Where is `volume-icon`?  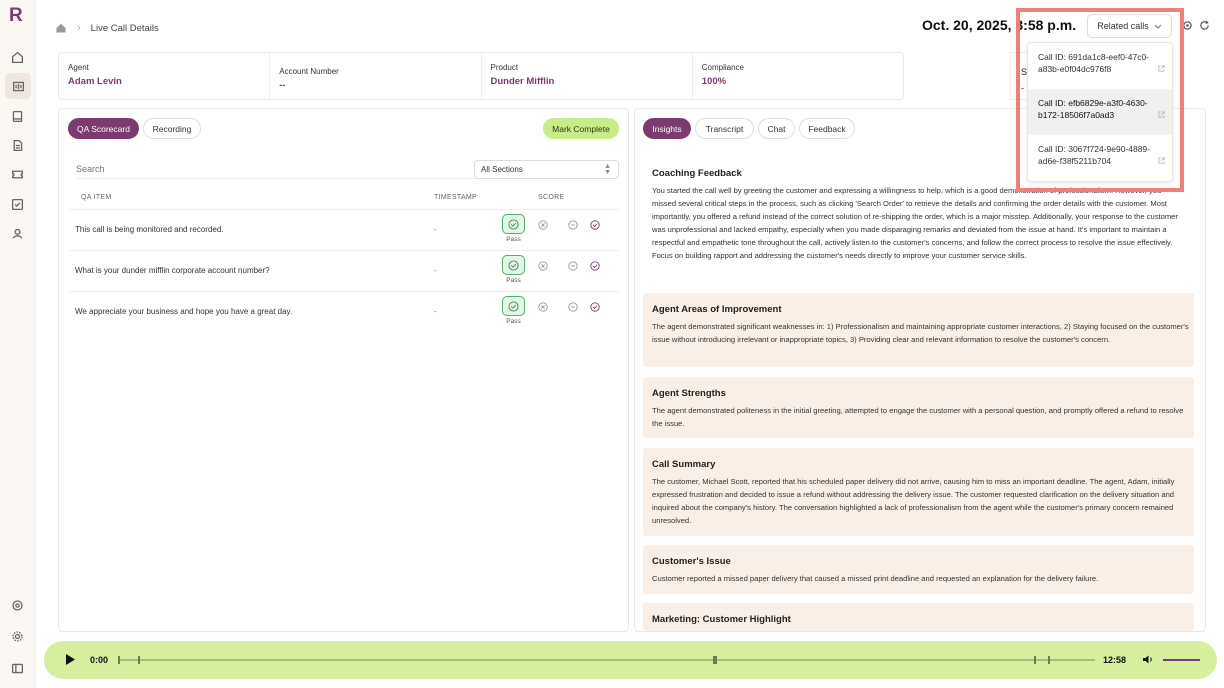 volume-icon is located at coordinates (1148, 659).